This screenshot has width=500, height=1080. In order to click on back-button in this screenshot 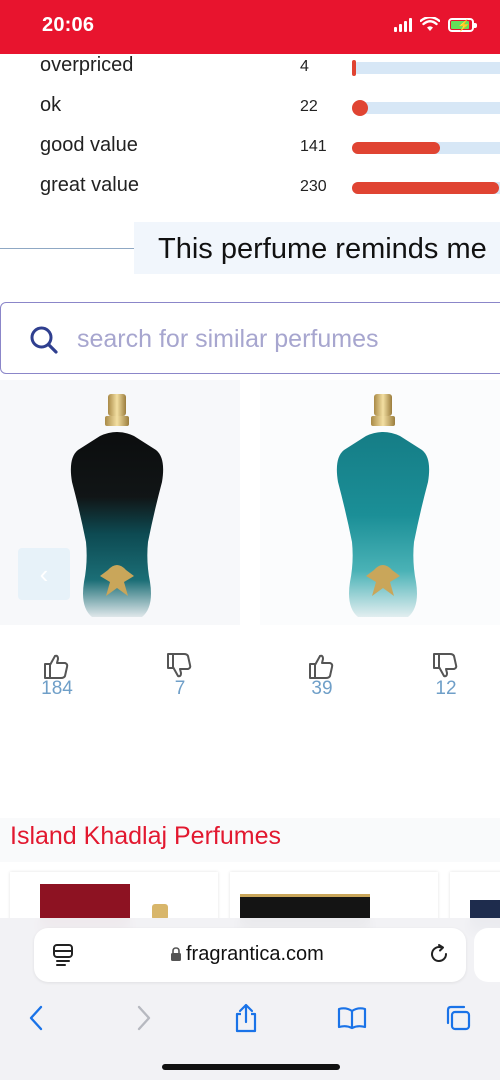, I will do `click(36, 1018)`.